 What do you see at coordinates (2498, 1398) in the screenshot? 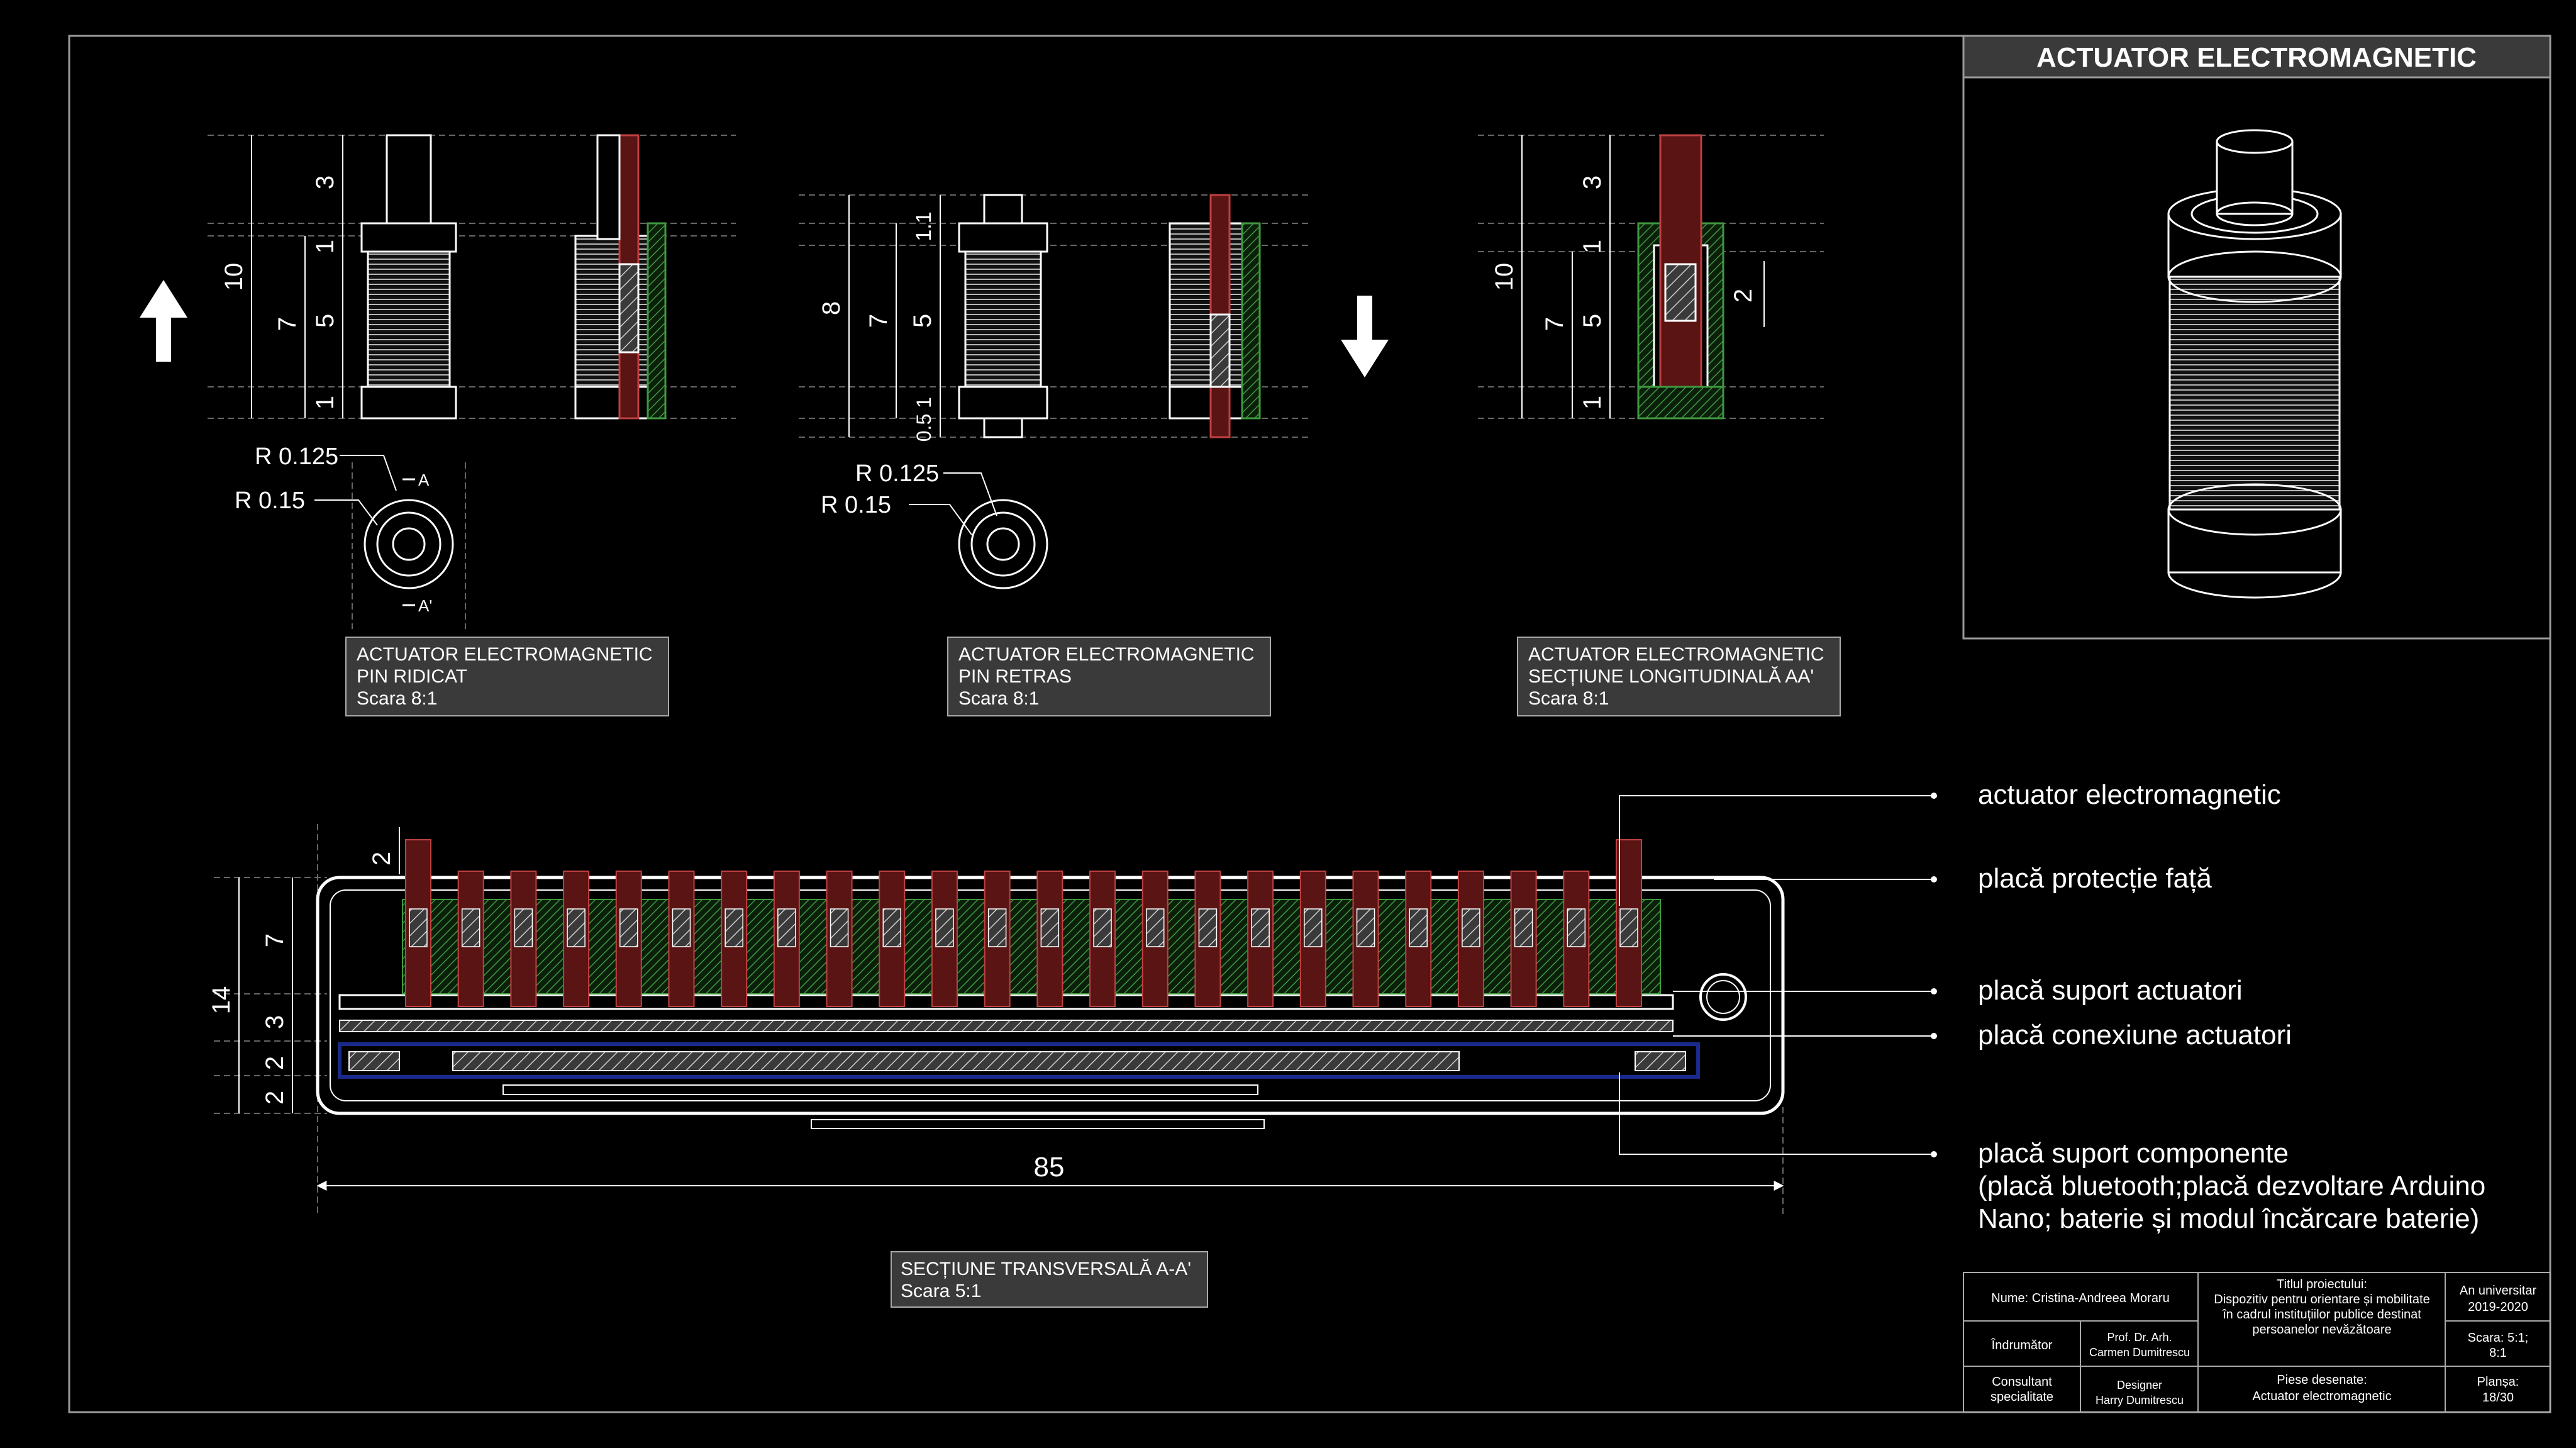
I see `svg-text: 18/30` at bounding box center [2498, 1398].